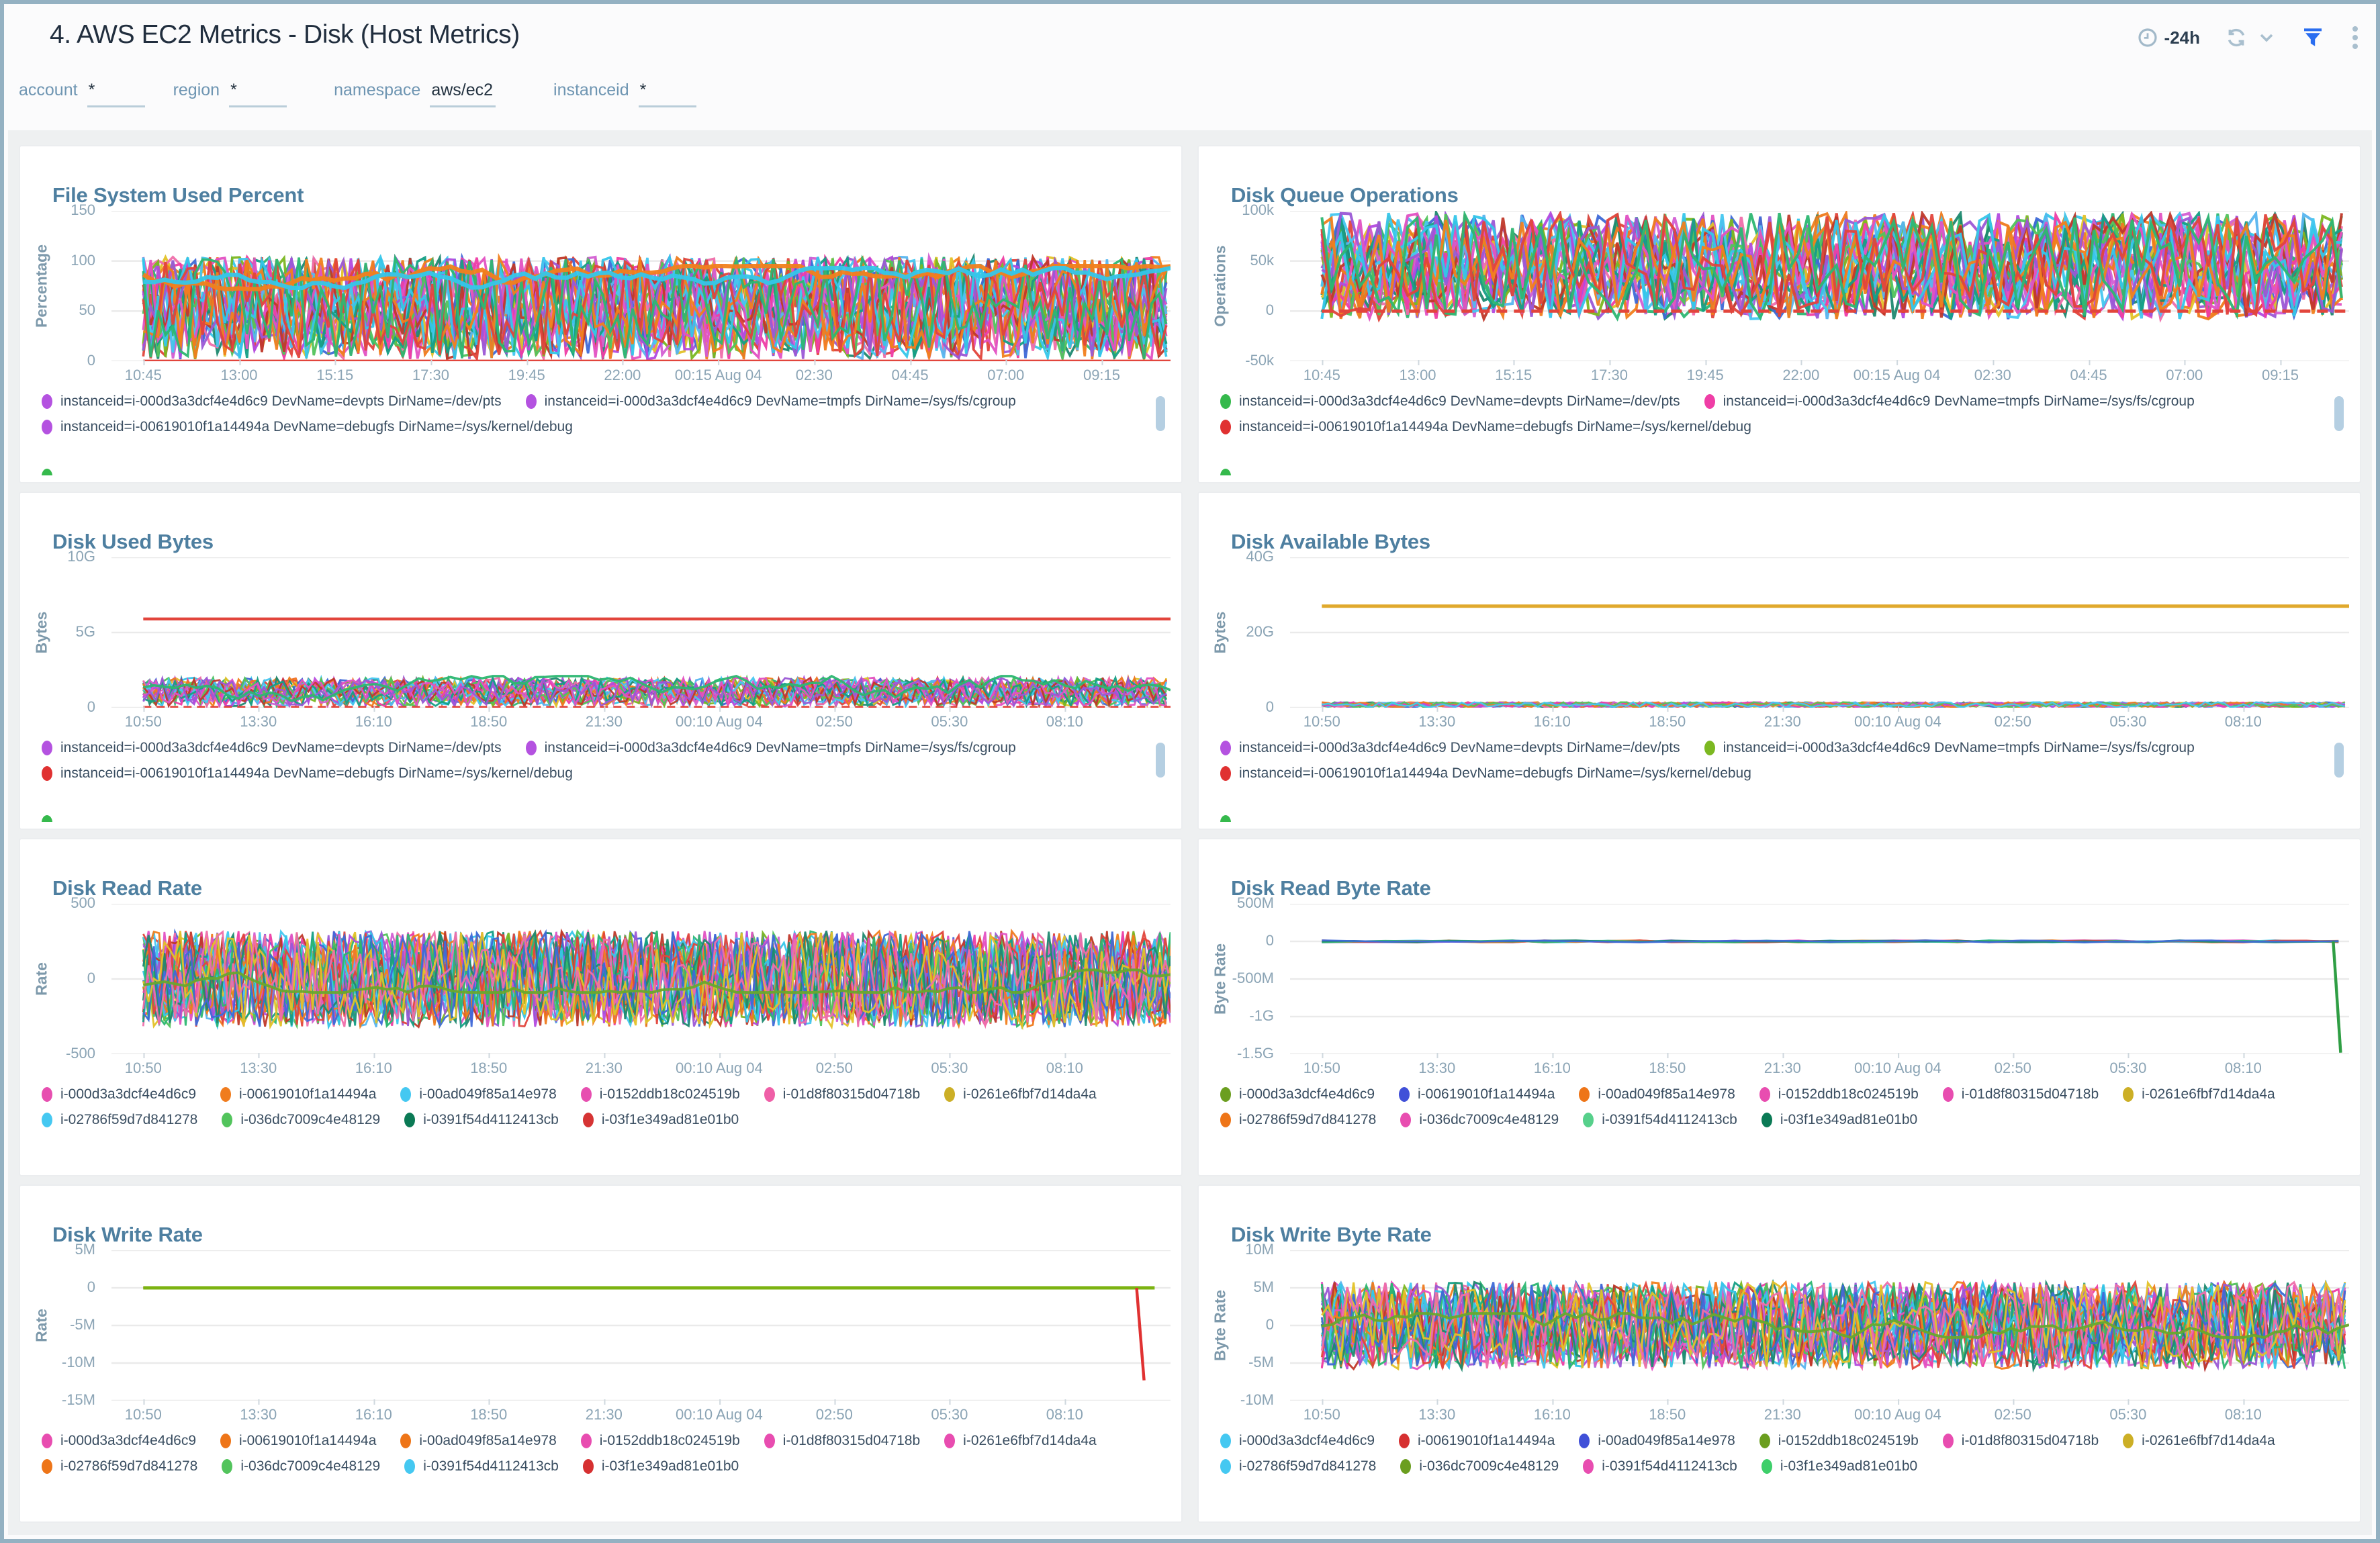  What do you see at coordinates (2355, 38) in the screenshot?
I see `kebab-menu-icon` at bounding box center [2355, 38].